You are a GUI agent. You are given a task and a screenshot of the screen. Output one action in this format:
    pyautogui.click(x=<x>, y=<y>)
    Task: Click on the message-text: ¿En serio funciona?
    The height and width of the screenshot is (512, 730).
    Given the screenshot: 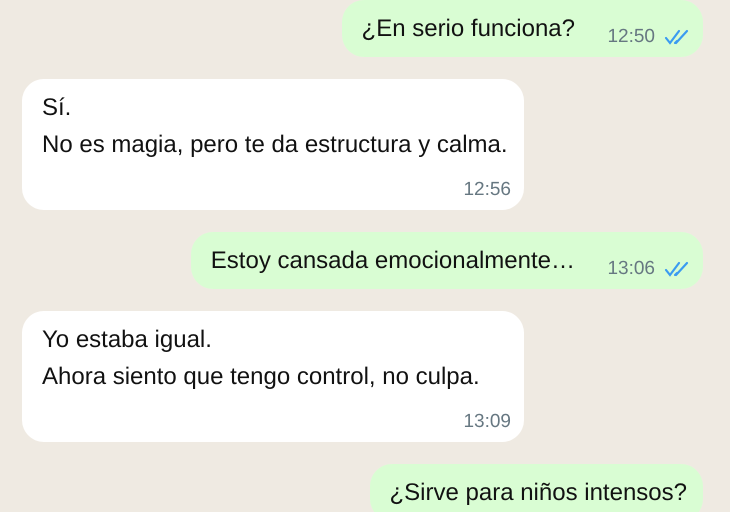 What is the action you would take?
    pyautogui.click(x=468, y=28)
    